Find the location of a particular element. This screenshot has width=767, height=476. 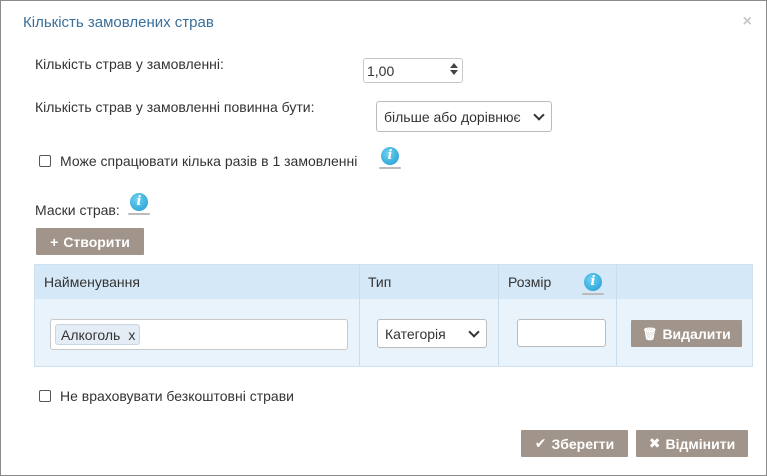

spinner-down-icon is located at coordinates (454, 72).